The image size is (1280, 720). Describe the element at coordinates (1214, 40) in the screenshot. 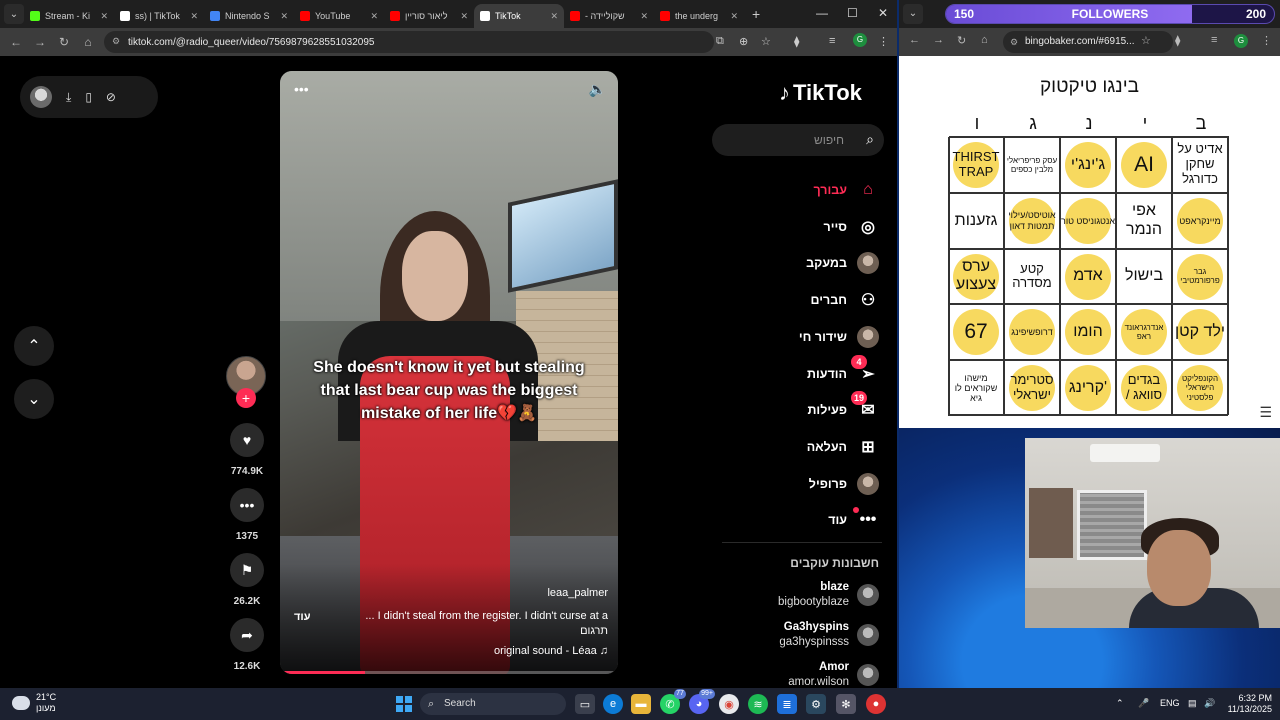

I see `right-reading-list-icon: ≡` at that location.